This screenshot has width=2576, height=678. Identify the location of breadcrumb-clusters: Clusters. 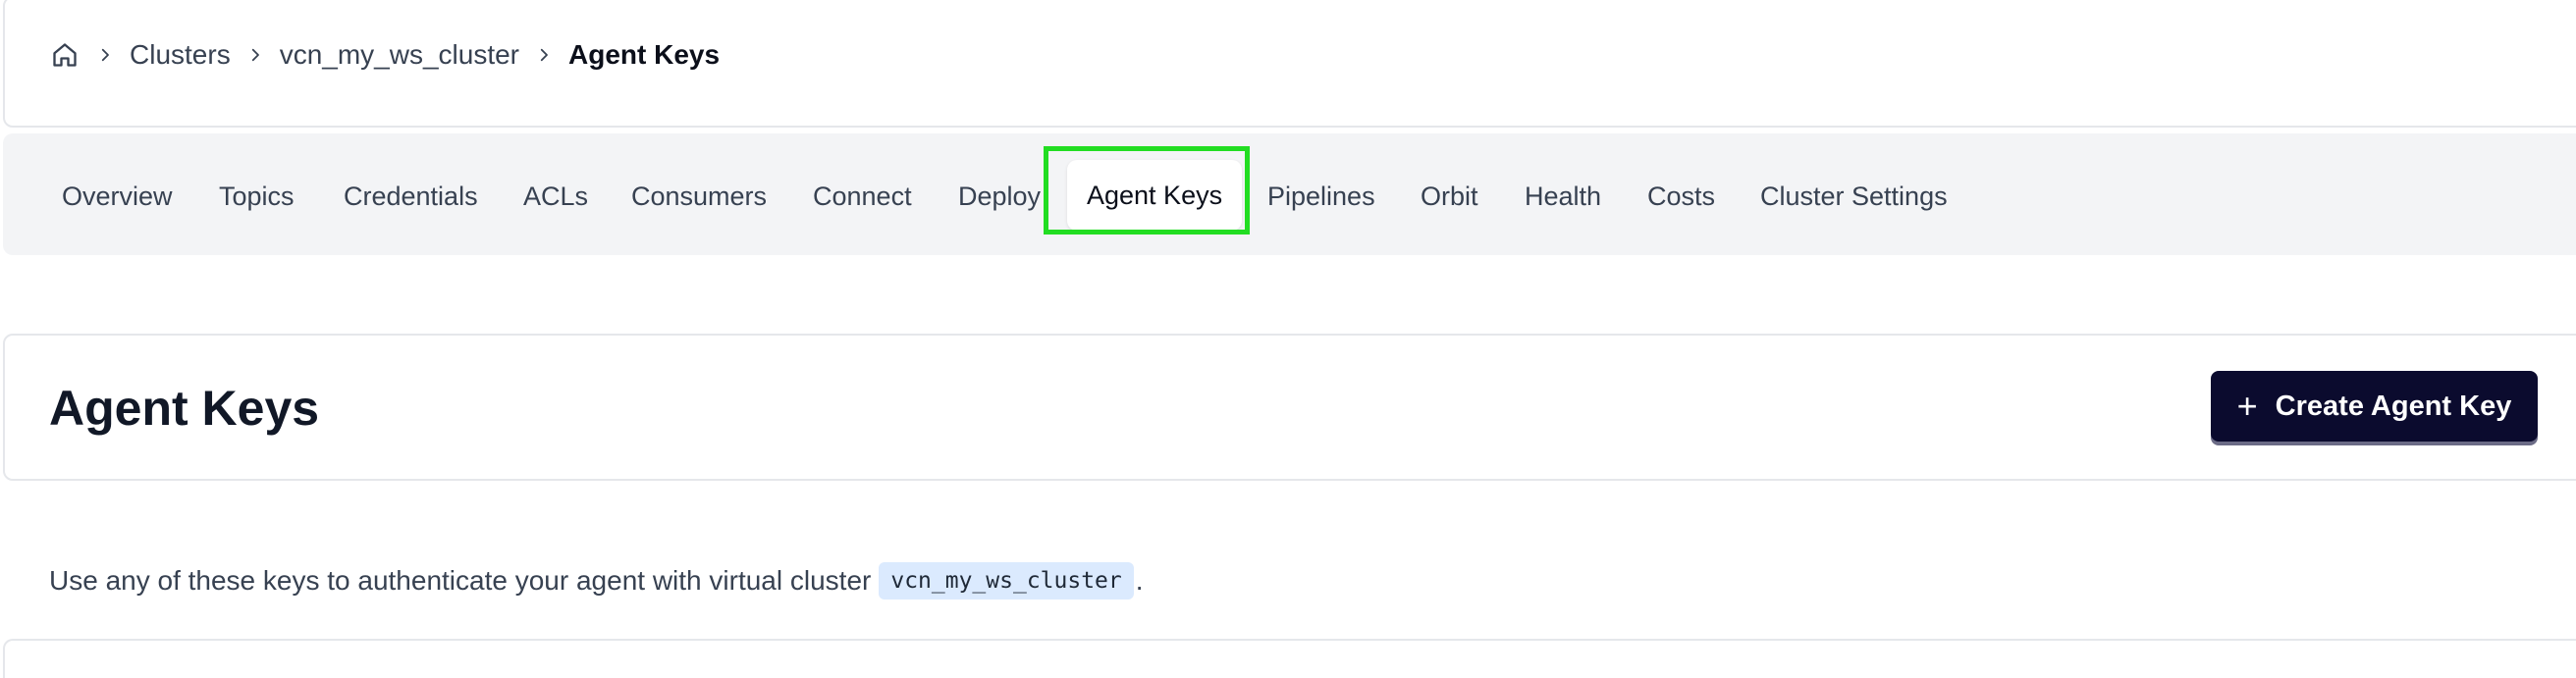
(180, 55).